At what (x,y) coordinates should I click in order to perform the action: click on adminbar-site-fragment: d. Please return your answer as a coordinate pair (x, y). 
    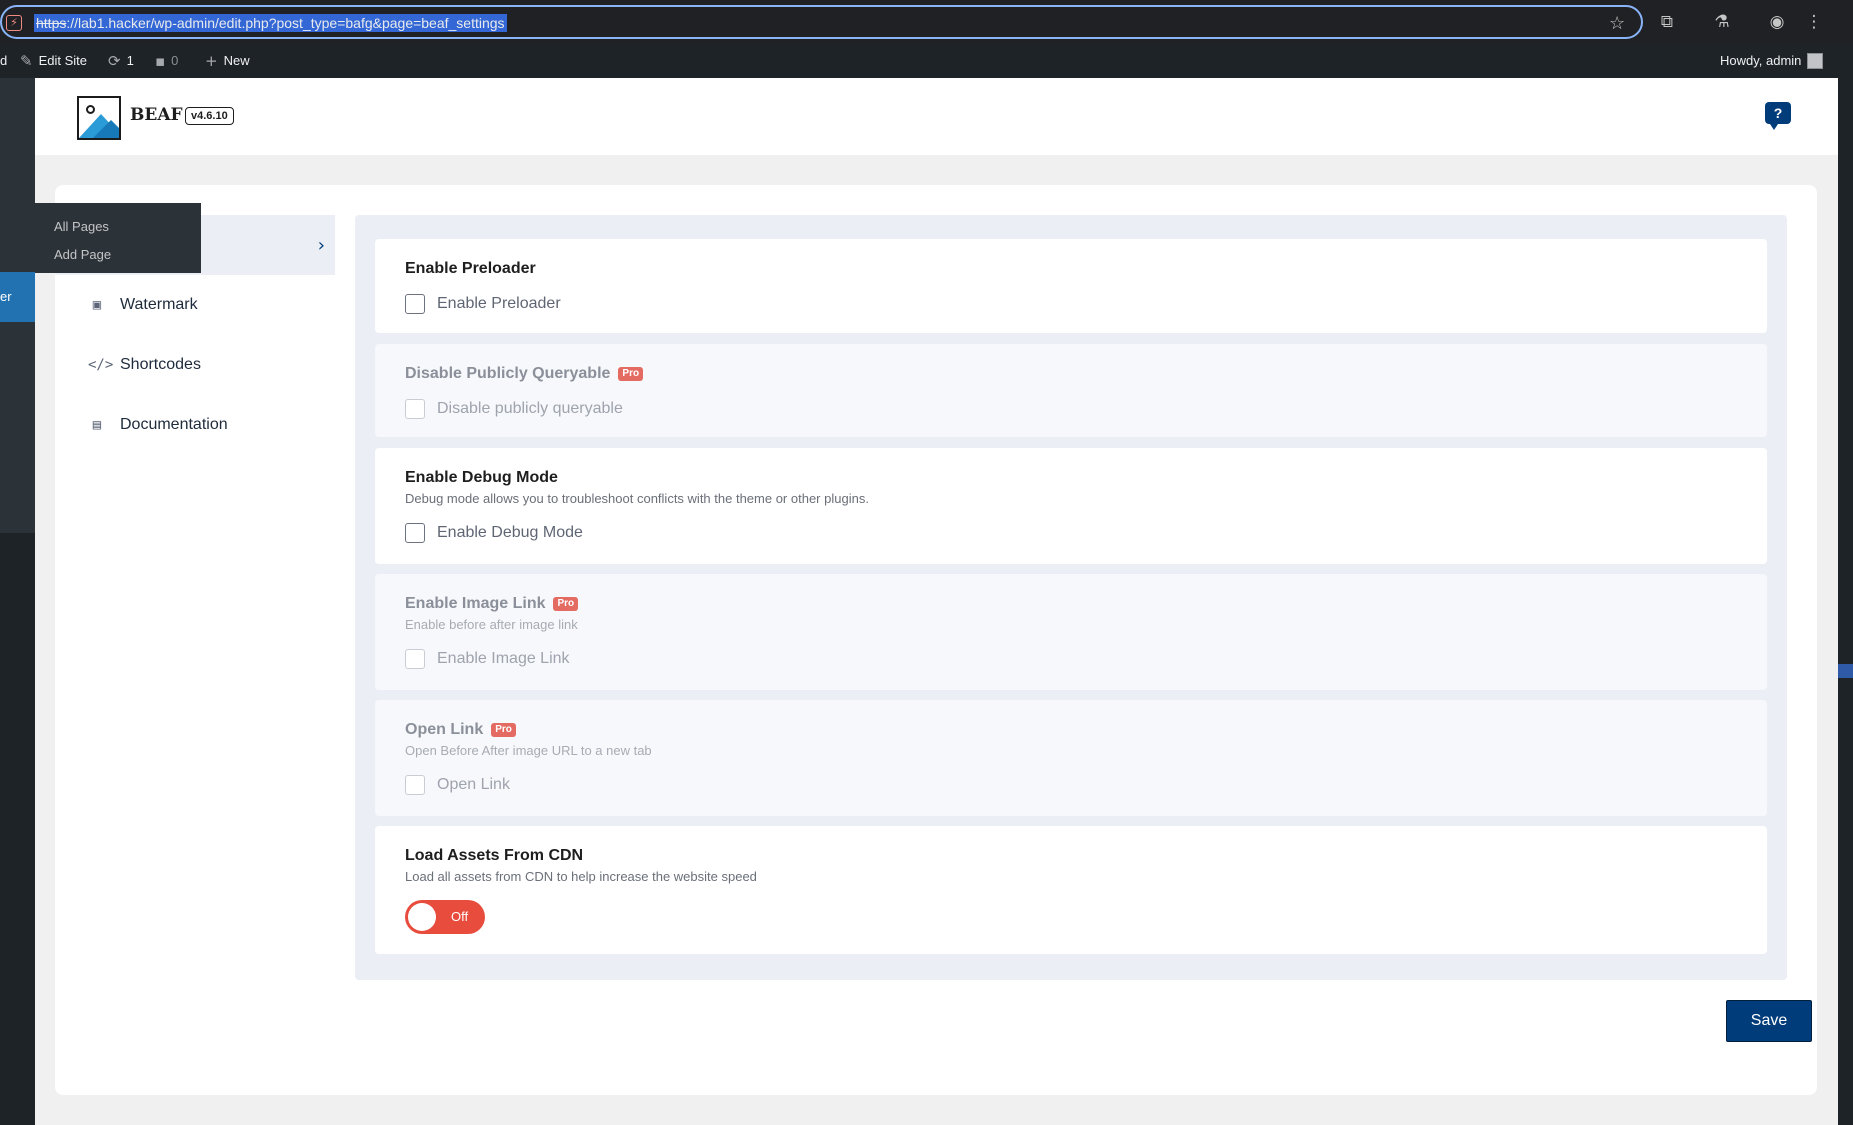
    Looking at the image, I should click on (3, 61).